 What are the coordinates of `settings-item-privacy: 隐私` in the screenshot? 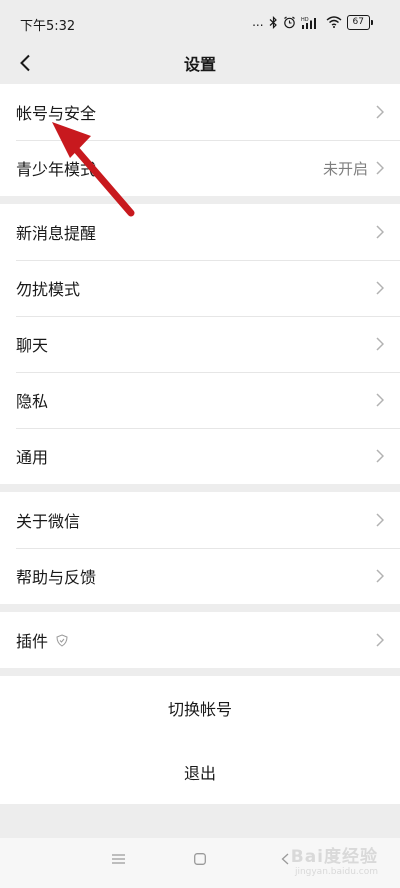 It's located at (200, 400).